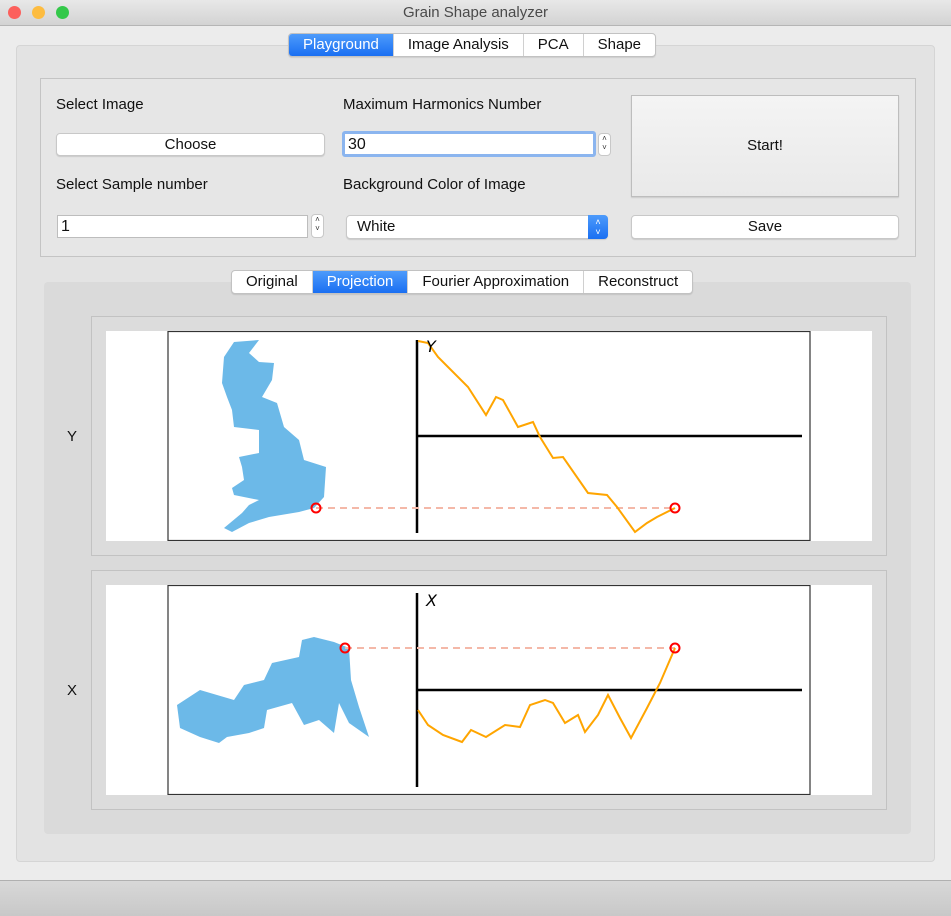 The width and height of the screenshot is (951, 916). I want to click on tab-projection: Projection, so click(360, 282).